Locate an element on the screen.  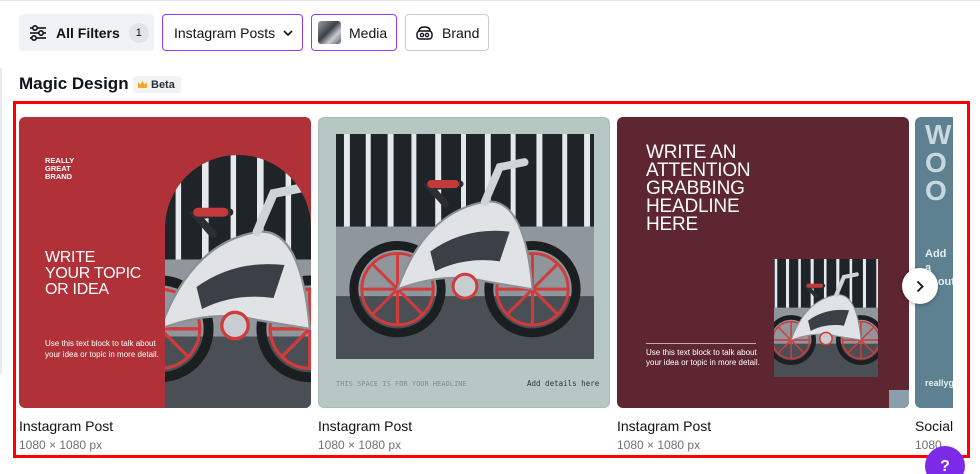
question-icon: ? is located at coordinates (945, 466).